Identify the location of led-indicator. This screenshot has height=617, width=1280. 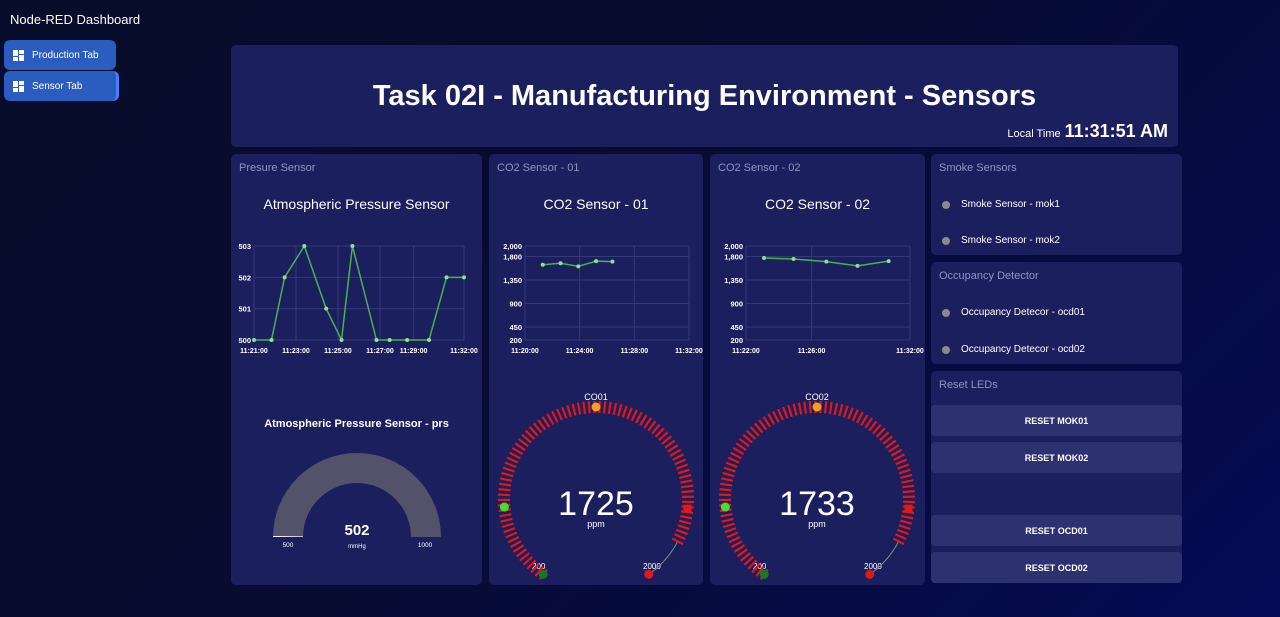
(946, 204).